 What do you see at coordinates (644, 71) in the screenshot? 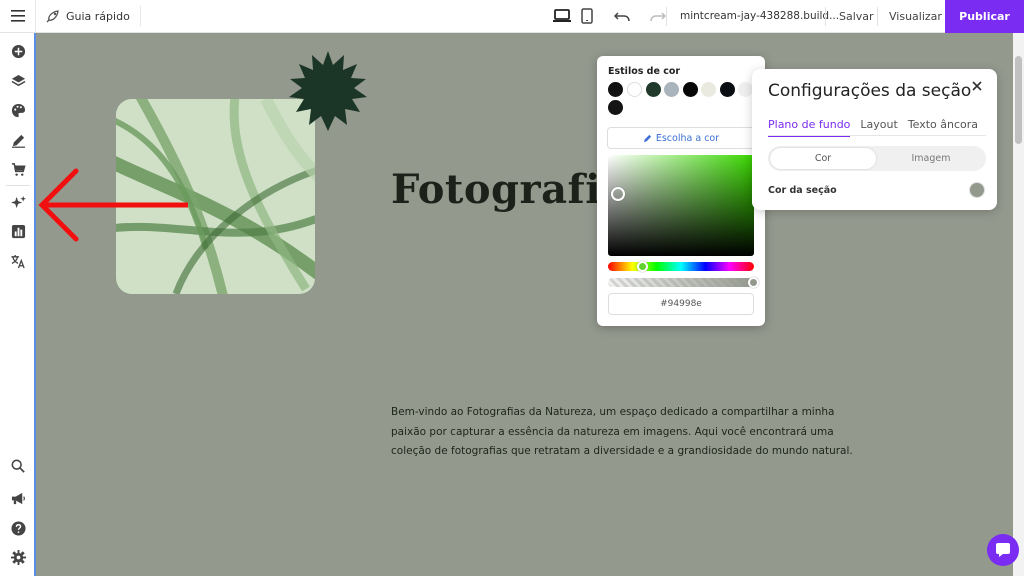
I see `color-styles-title: Estilos de cor` at bounding box center [644, 71].